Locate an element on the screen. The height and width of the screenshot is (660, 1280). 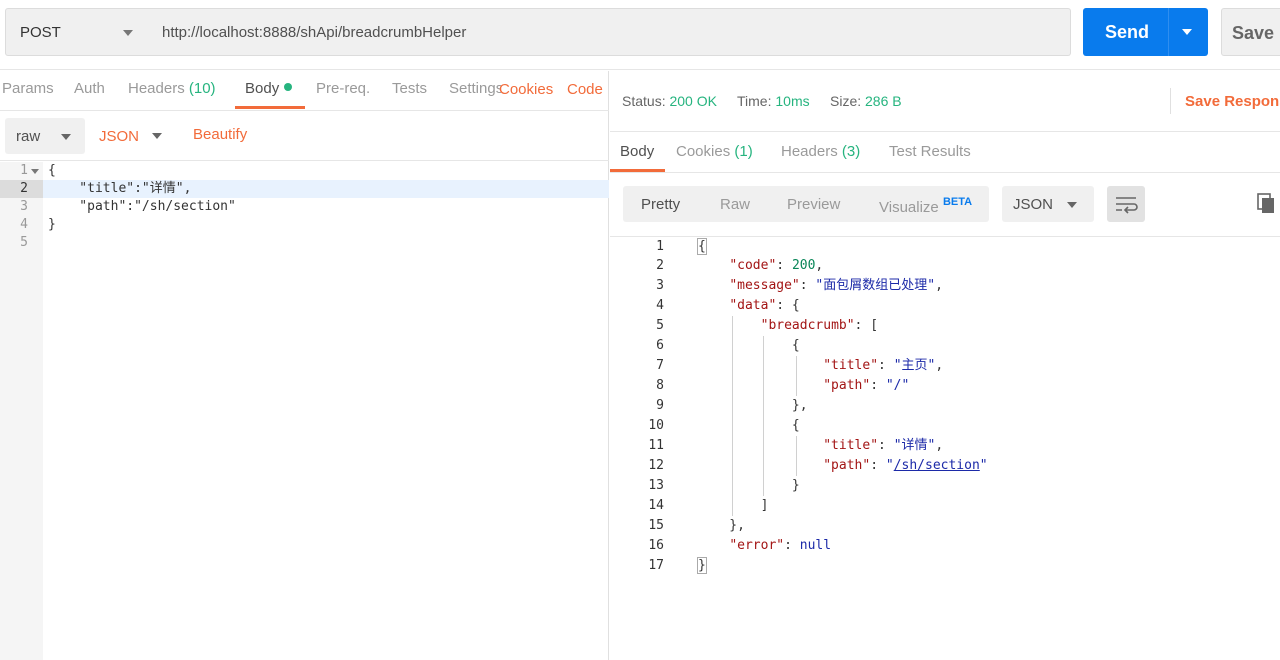
tab-response-cookies: Cookies (1) is located at coordinates (714, 151).